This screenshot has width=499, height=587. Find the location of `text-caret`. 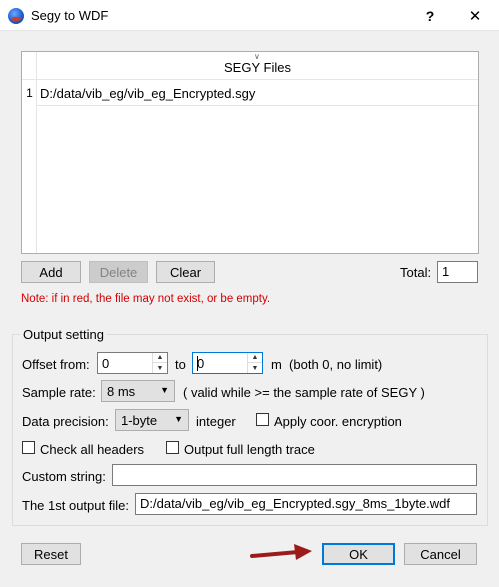

text-caret is located at coordinates (197, 363).